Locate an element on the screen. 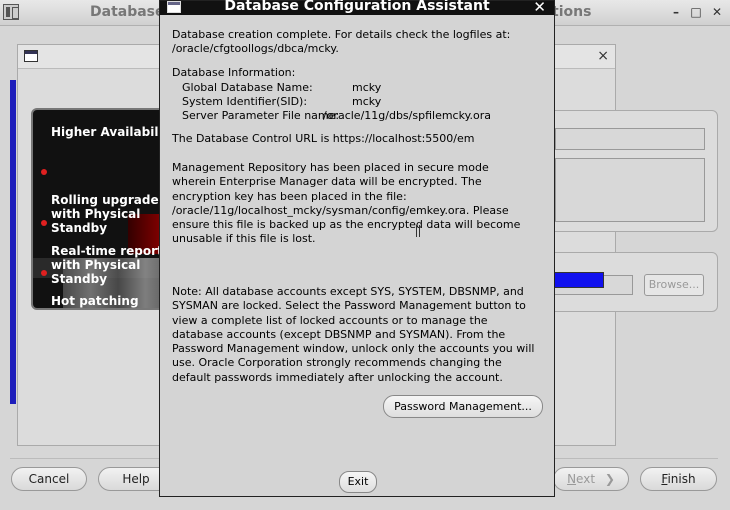 The image size is (730, 510). chevron-right-icon: ❯ is located at coordinates (609, 479).